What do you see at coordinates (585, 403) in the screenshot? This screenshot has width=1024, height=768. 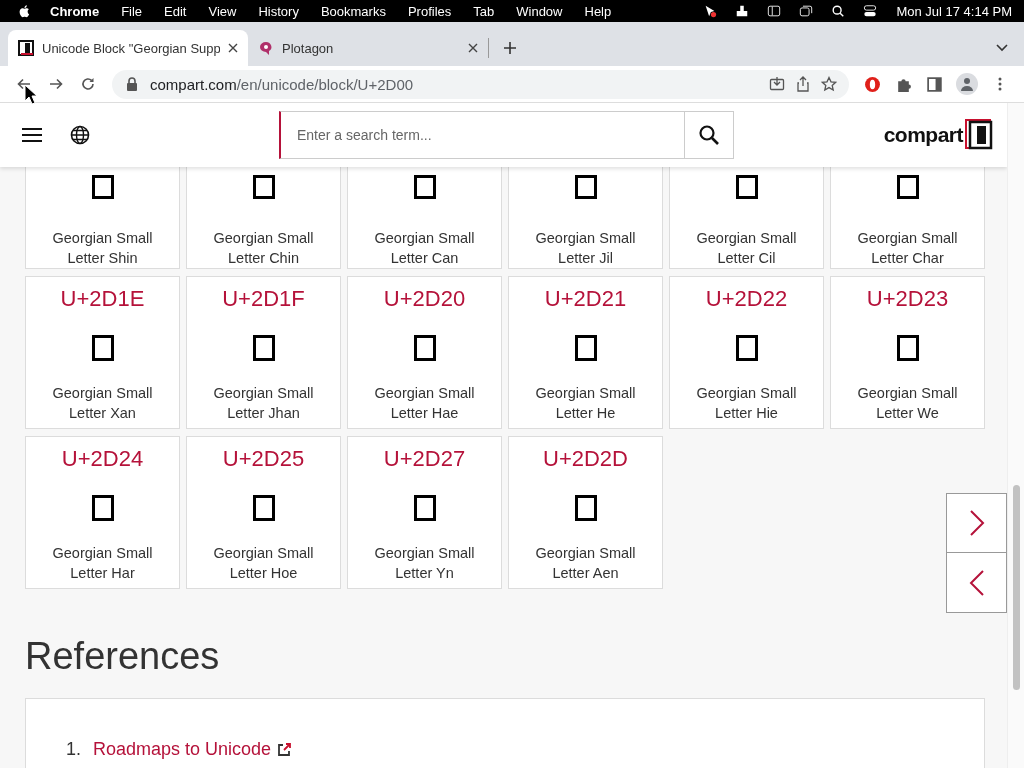 I see `character-name: Georgian Small Letter He` at bounding box center [585, 403].